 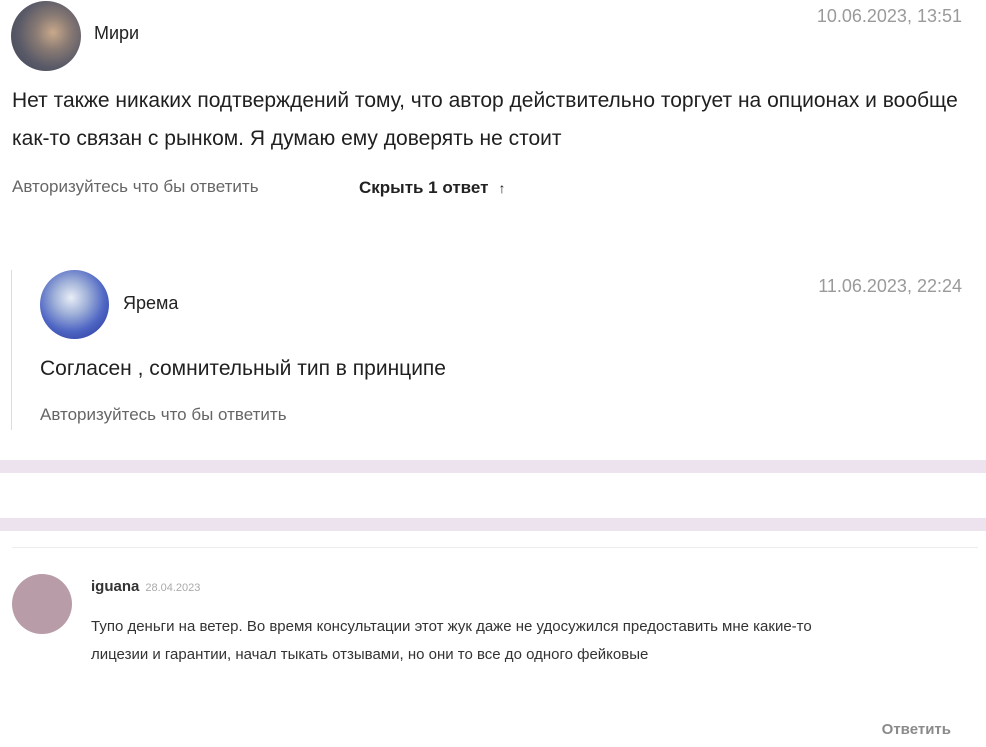 I want to click on comment-date: 10.06.2023, 13:51, so click(x=889, y=16).